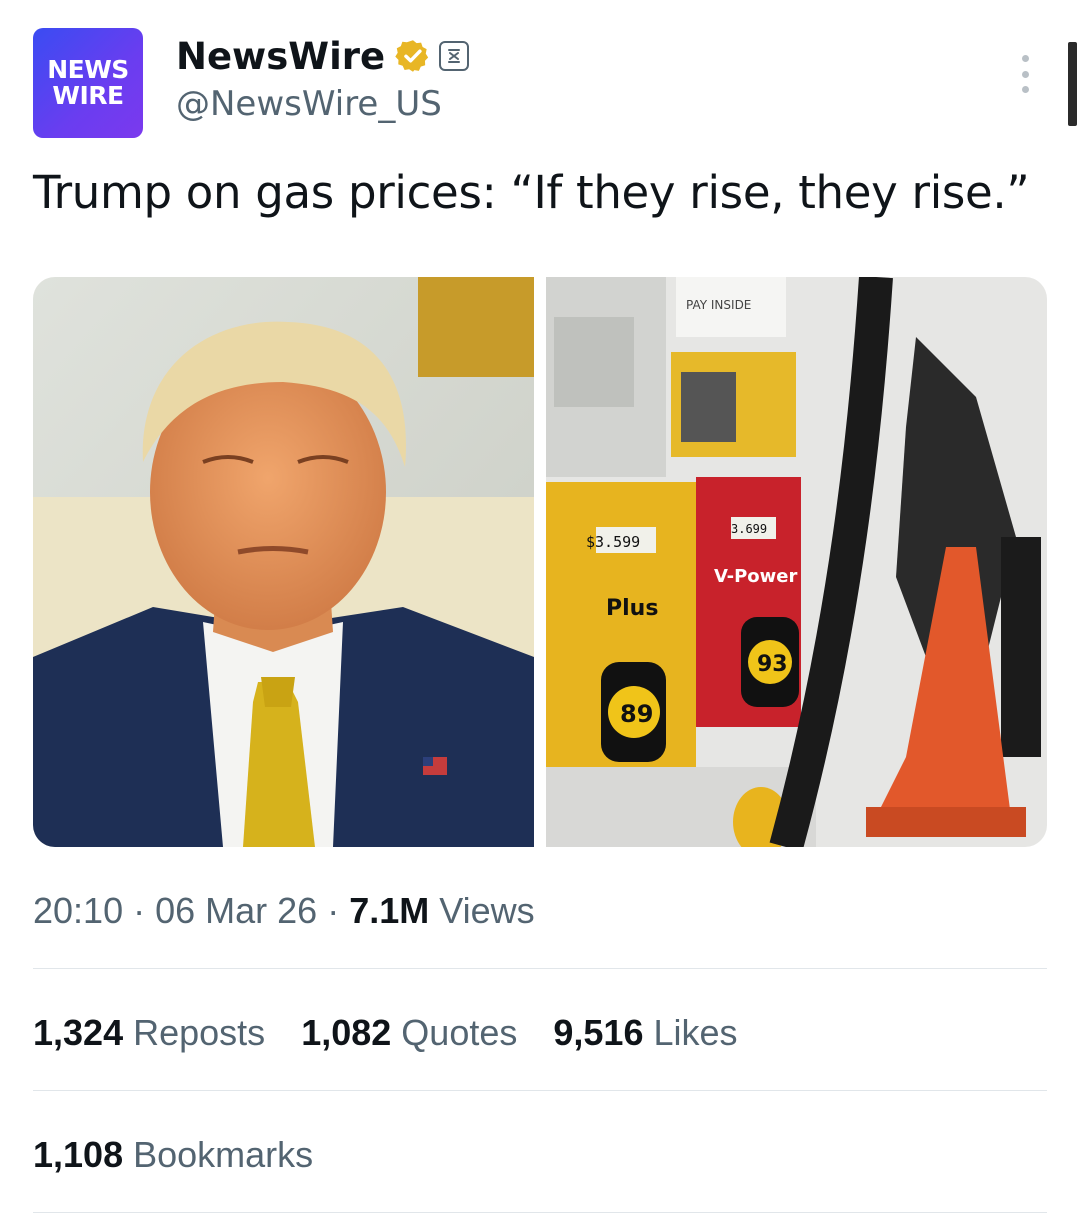 Image resolution: width=1080 pixels, height=1218 pixels. Describe the element at coordinates (459, 1032) in the screenshot. I see `quotes-label: Quotes` at that location.